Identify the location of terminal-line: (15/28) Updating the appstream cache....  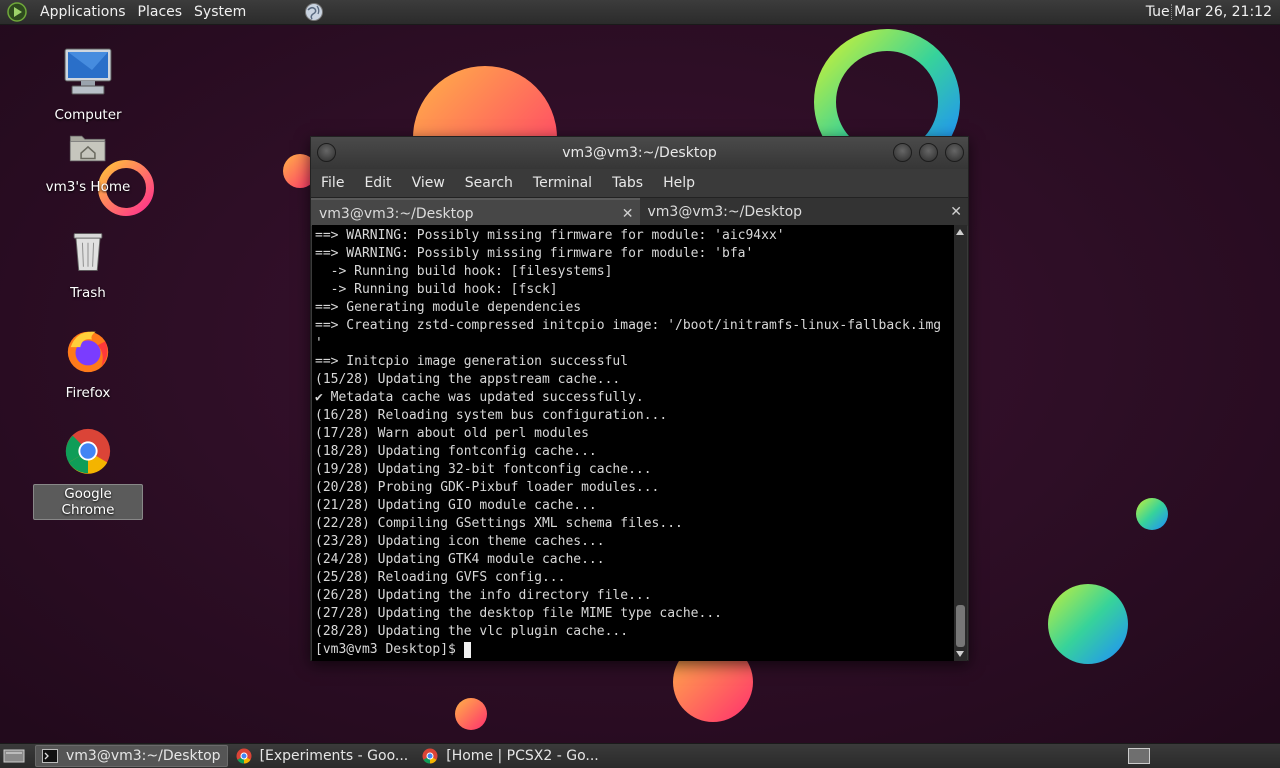
(468, 379).